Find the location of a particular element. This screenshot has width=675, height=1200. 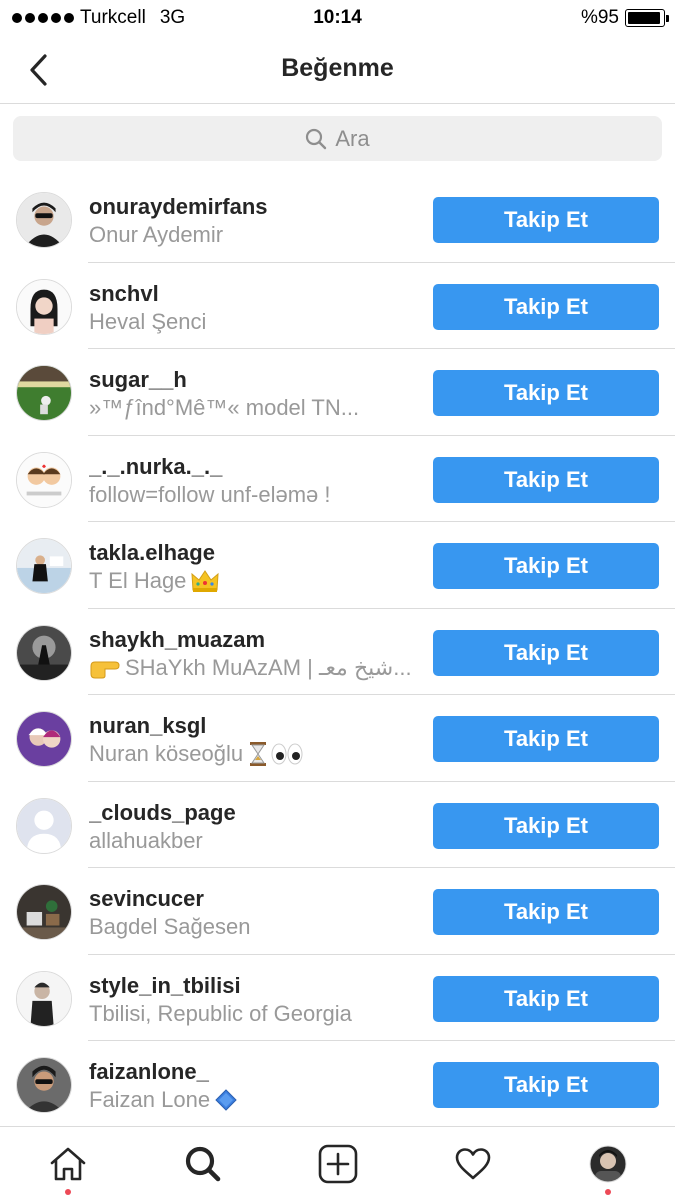

battery-fill is located at coordinates (644, 18).